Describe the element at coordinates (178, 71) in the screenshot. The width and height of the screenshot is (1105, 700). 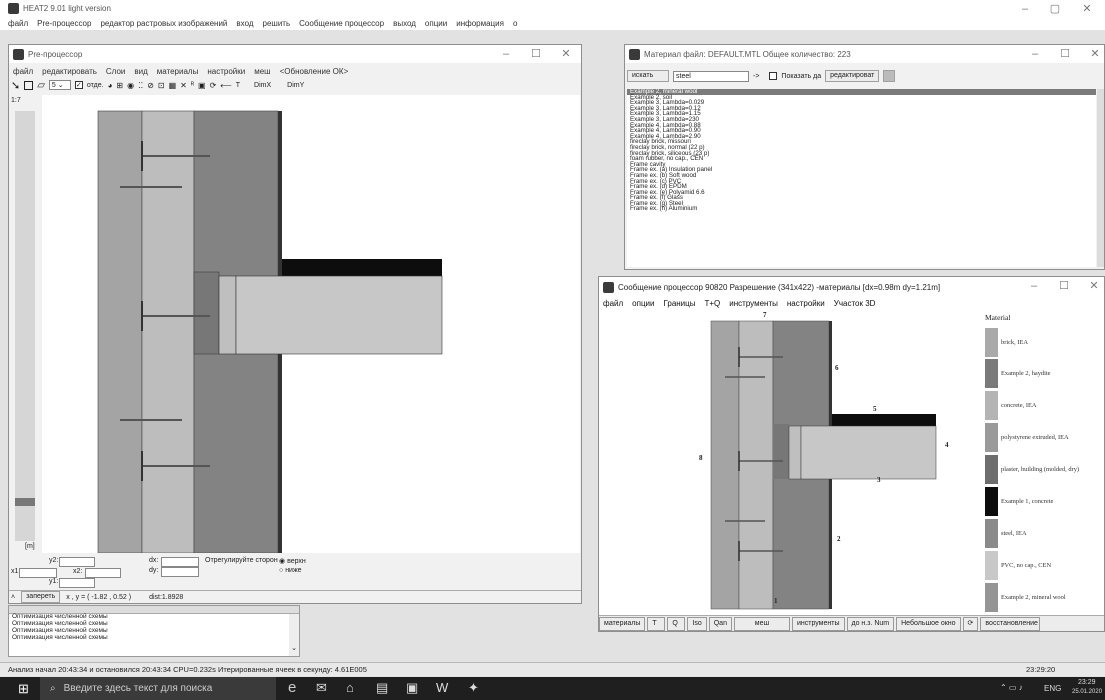
I see `pre-menu-materials: материалы` at that location.